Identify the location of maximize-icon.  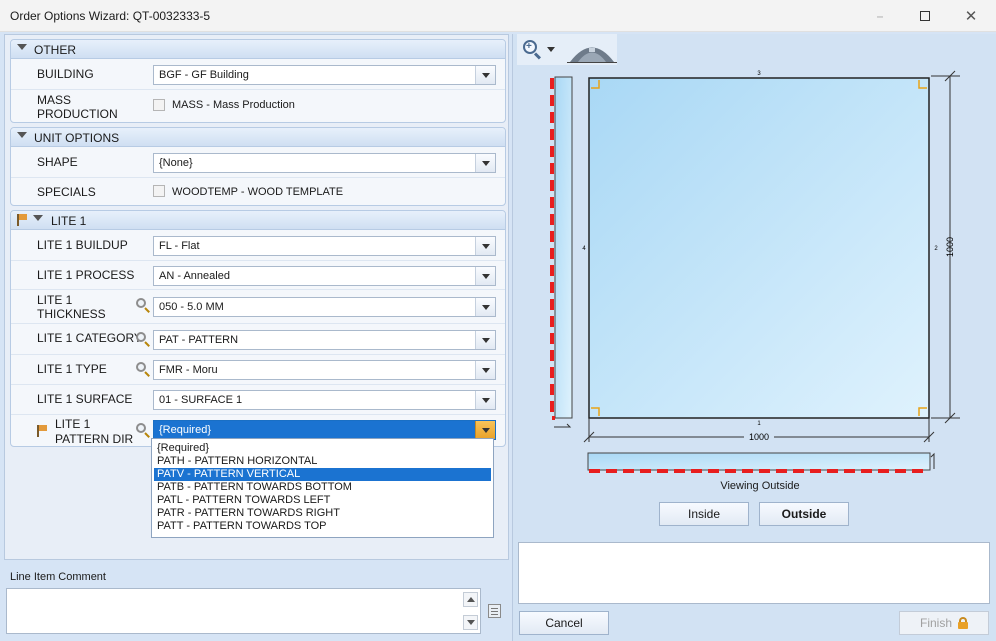
(925, 16).